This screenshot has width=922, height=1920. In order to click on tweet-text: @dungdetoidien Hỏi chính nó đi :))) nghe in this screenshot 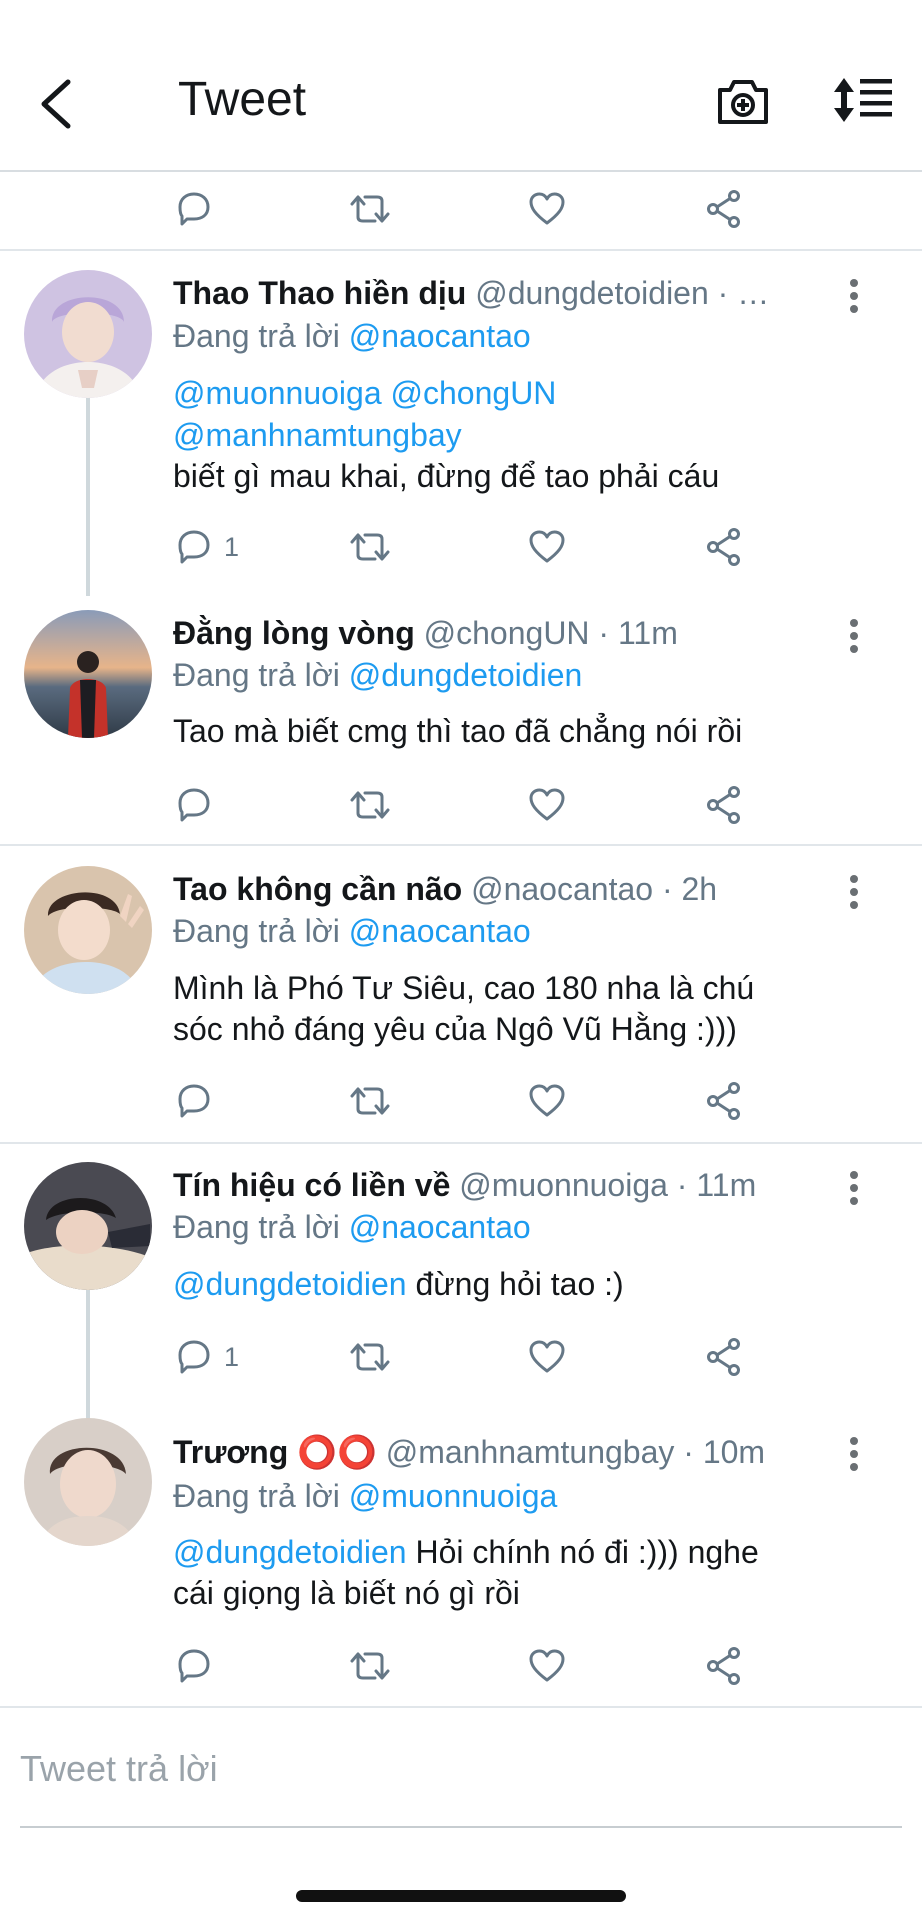, I will do `click(466, 1552)`.